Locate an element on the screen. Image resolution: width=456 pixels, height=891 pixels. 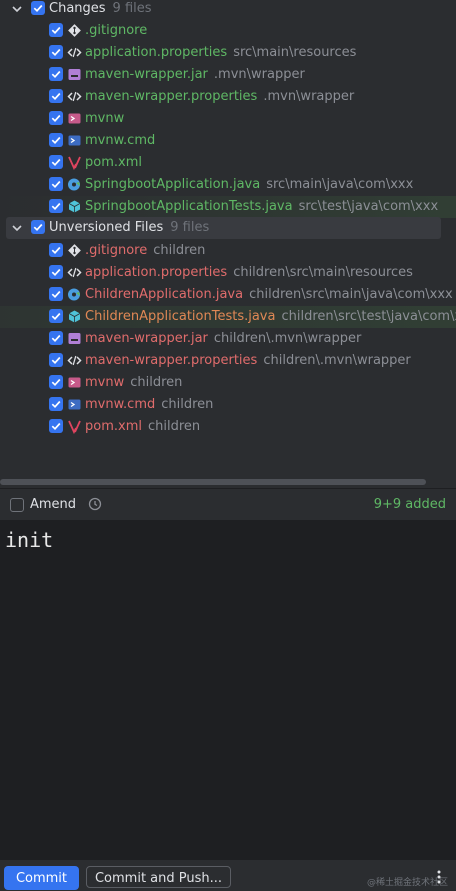
file-name: SpringbootApplication.java is located at coordinates (173, 184).